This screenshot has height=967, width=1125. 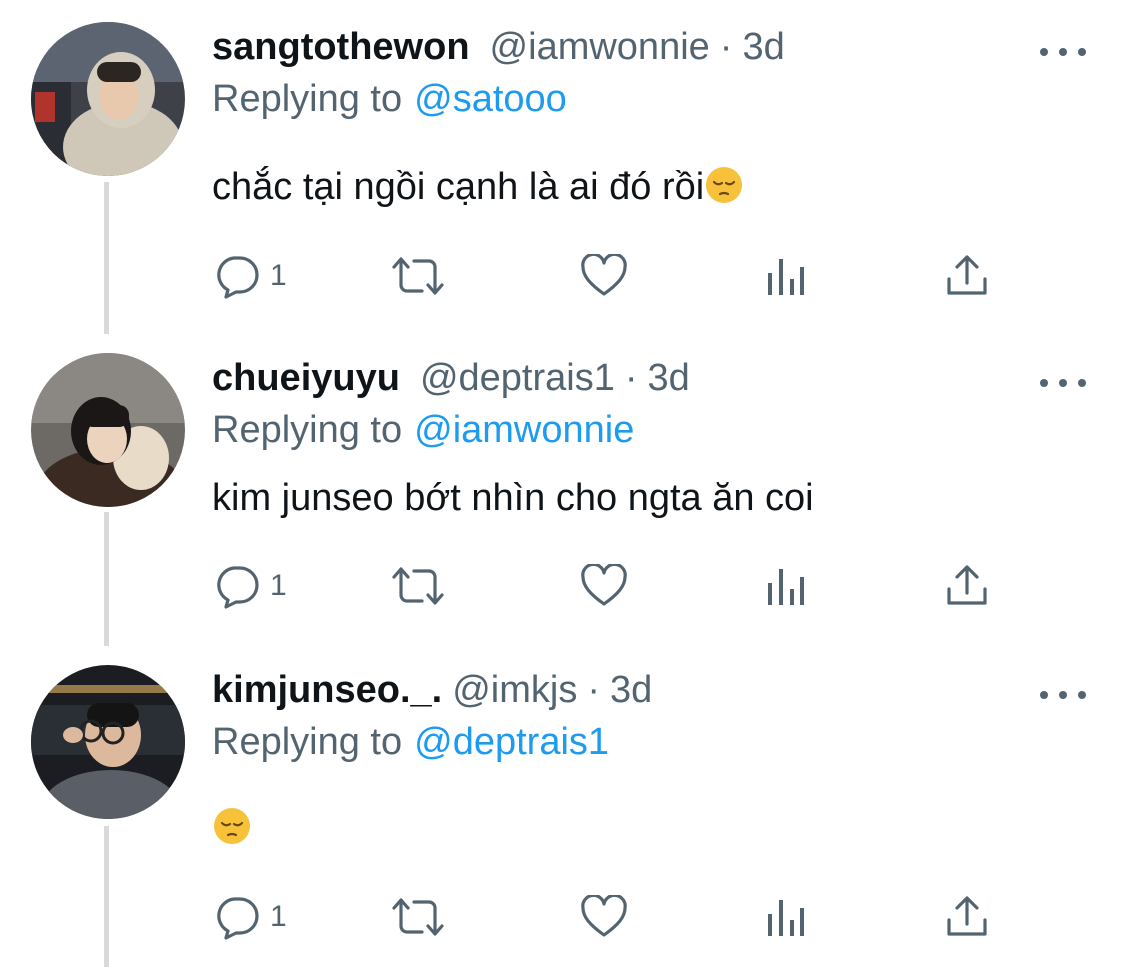 I want to click on display-name: chueiyuyu, so click(x=306, y=378).